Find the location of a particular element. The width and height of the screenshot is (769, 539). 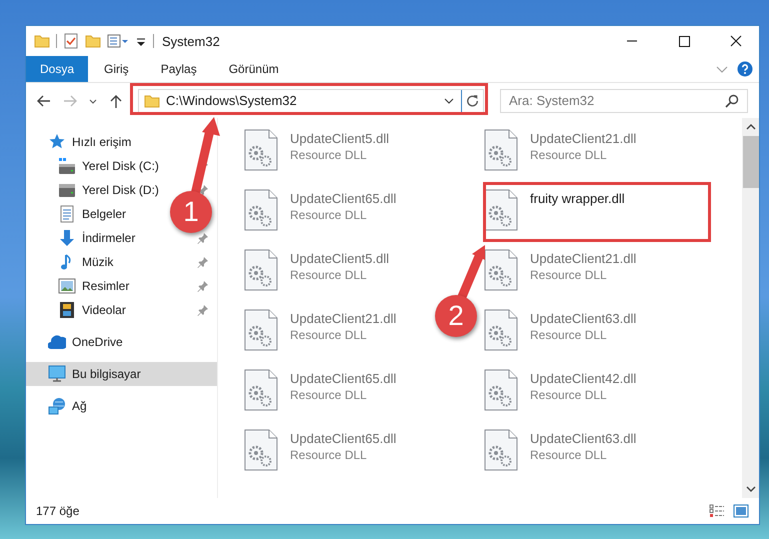

step-marker: 2 is located at coordinates (456, 316).